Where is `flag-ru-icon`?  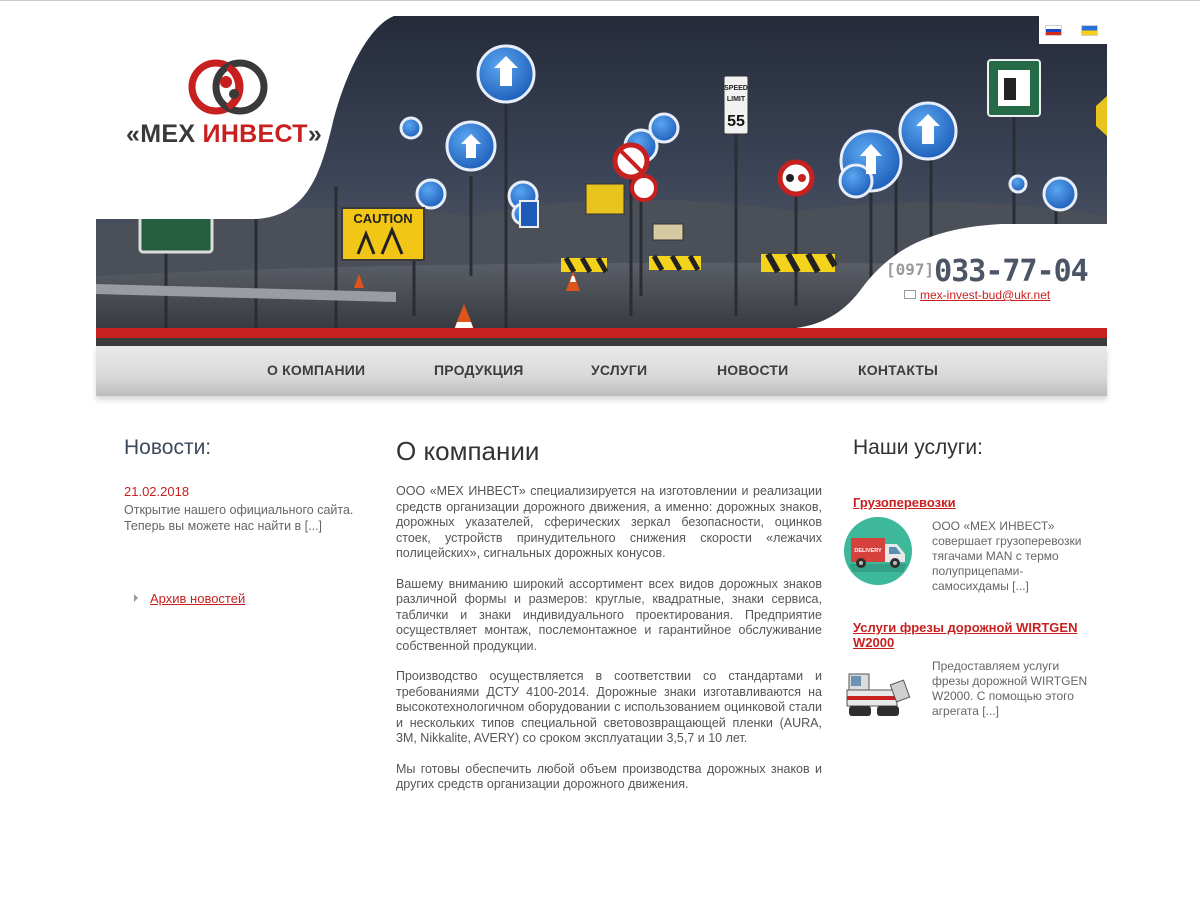 flag-ru-icon is located at coordinates (1053, 30).